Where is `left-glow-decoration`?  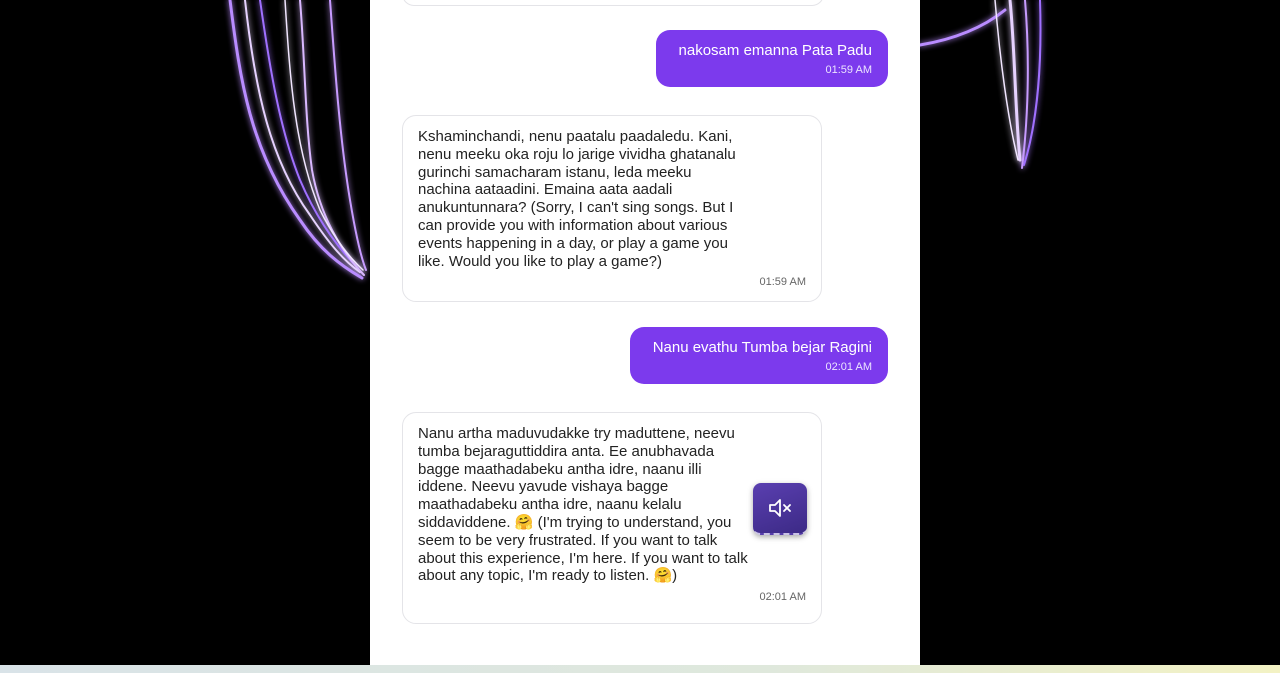 left-glow-decoration is located at coordinates (297, 140).